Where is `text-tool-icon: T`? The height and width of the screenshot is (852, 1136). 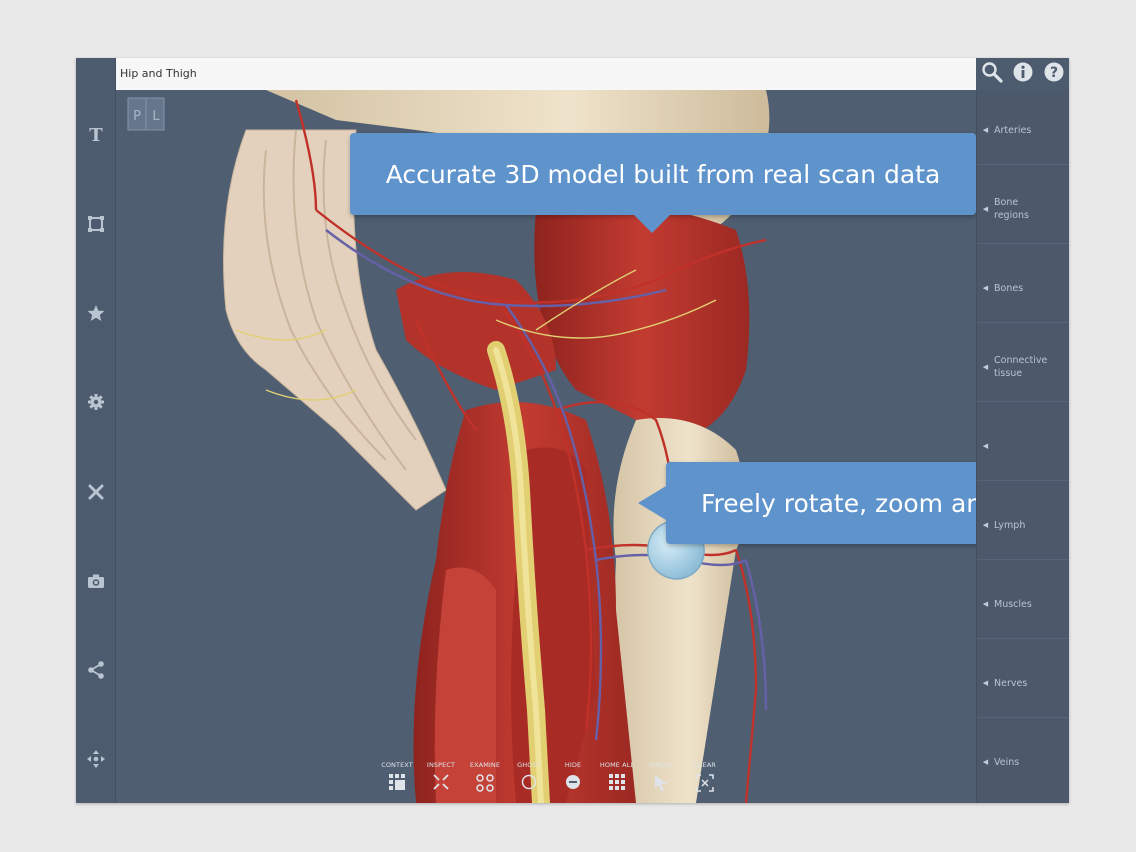
text-tool-icon: T is located at coordinates (95, 135).